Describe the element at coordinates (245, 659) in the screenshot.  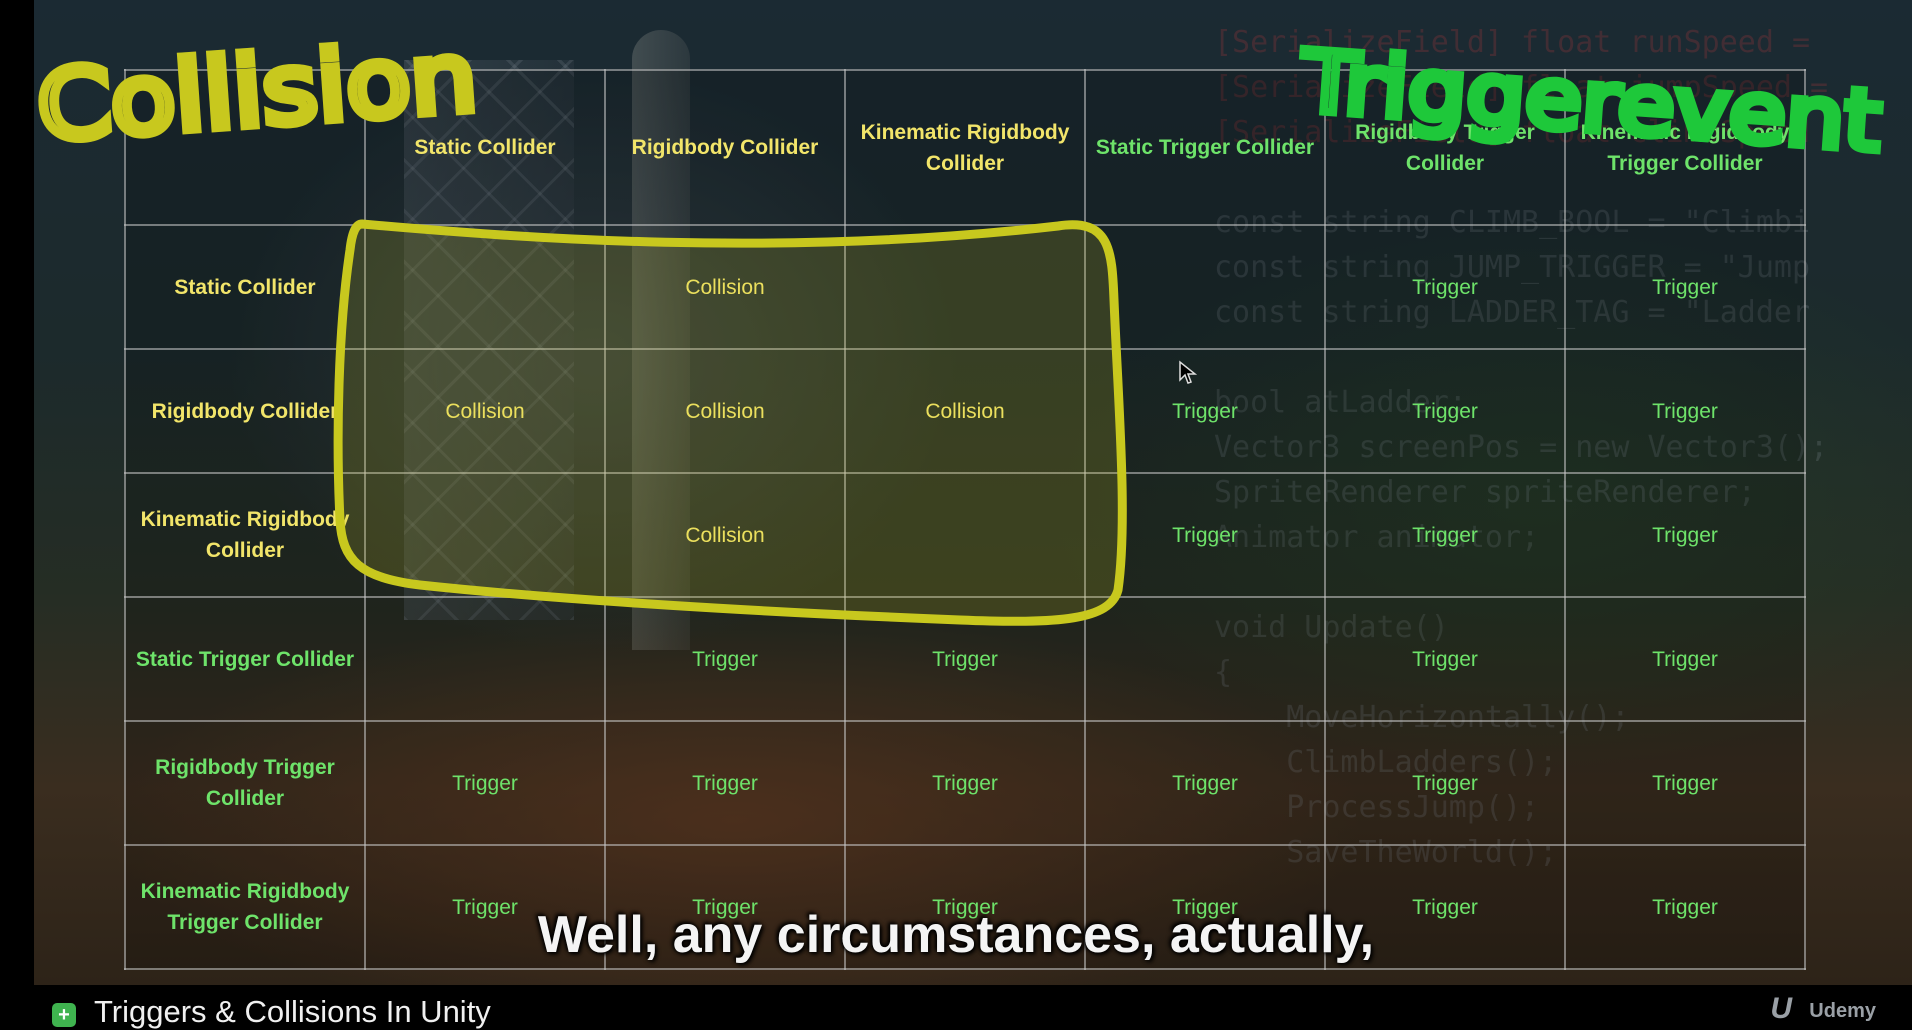
I see `row-header: Static Trigger Collider` at that location.